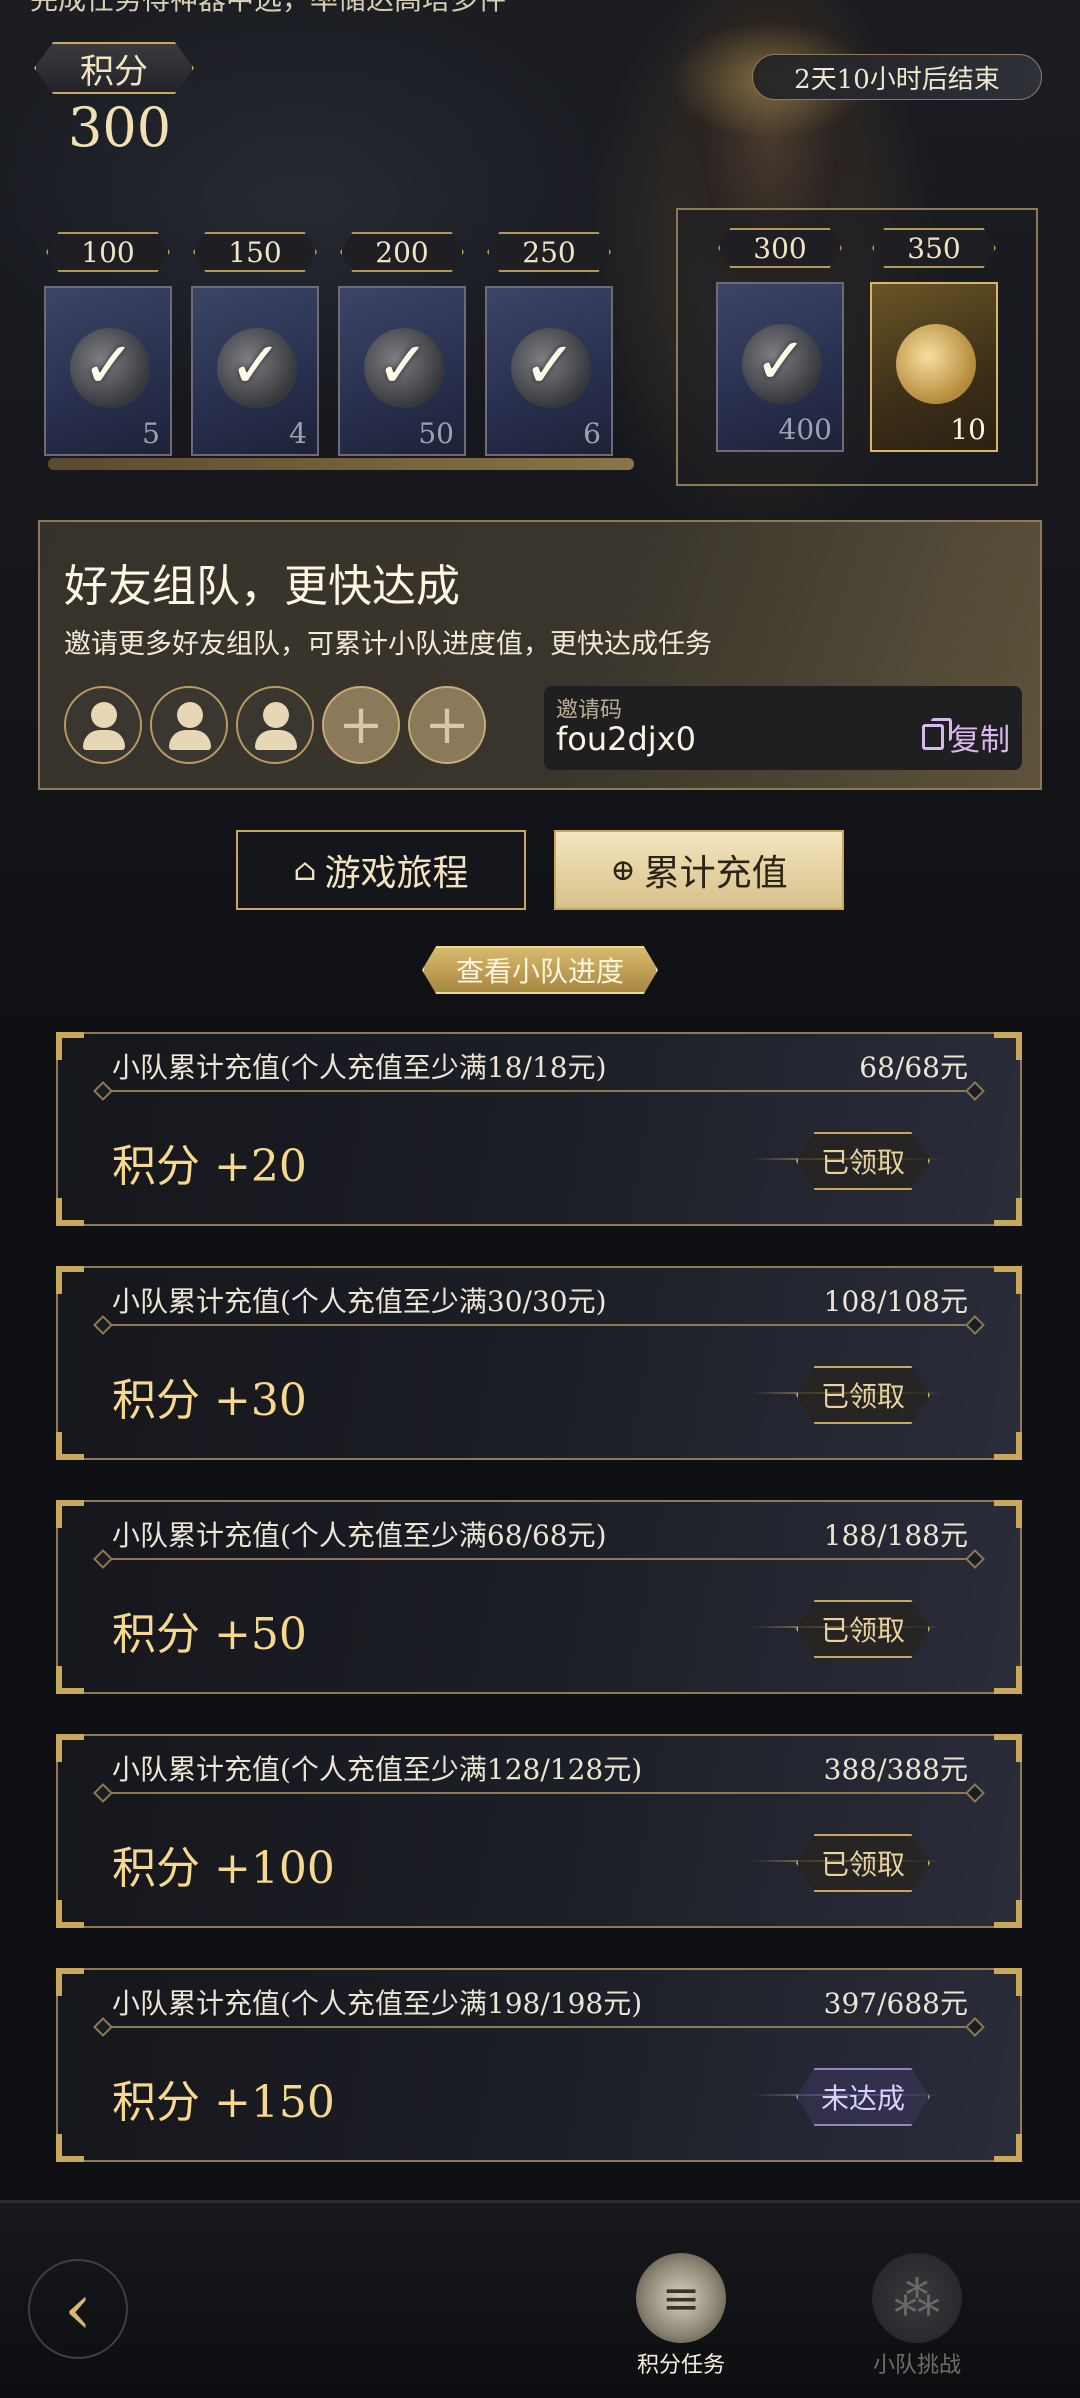 Image resolution: width=1080 pixels, height=2398 pixels. Describe the element at coordinates (895, 1769) in the screenshot. I see `task-amount: 388/388元` at that location.